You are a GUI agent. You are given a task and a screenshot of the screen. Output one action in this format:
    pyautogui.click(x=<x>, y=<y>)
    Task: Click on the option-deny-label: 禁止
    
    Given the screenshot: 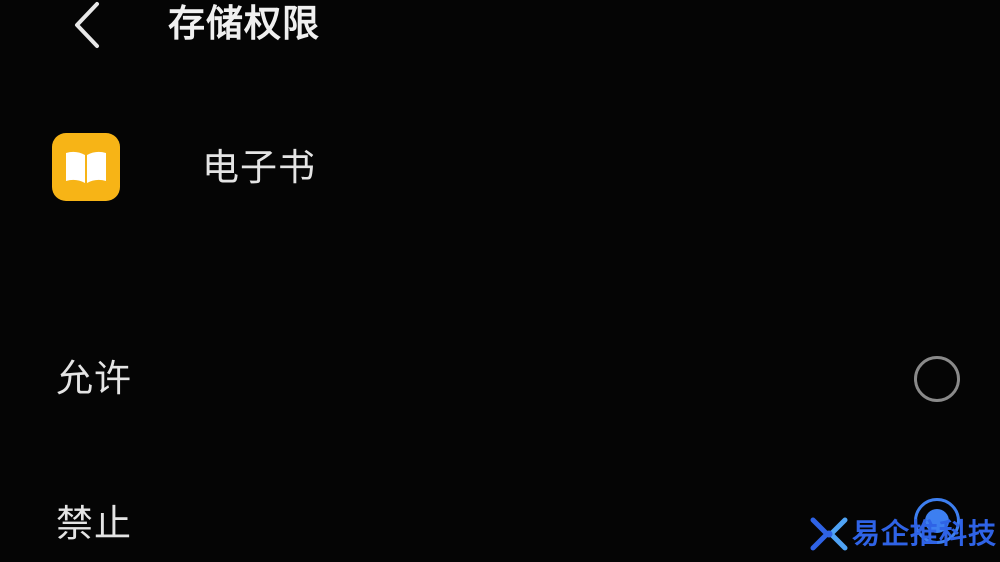 What is the action you would take?
    pyautogui.click(x=94, y=523)
    